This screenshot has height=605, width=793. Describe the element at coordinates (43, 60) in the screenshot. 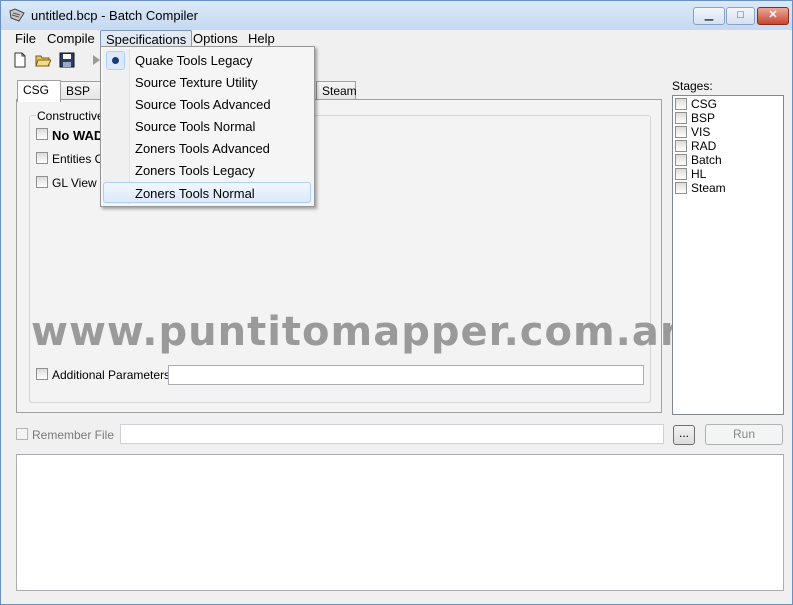

I see `open-folder-icon` at that location.